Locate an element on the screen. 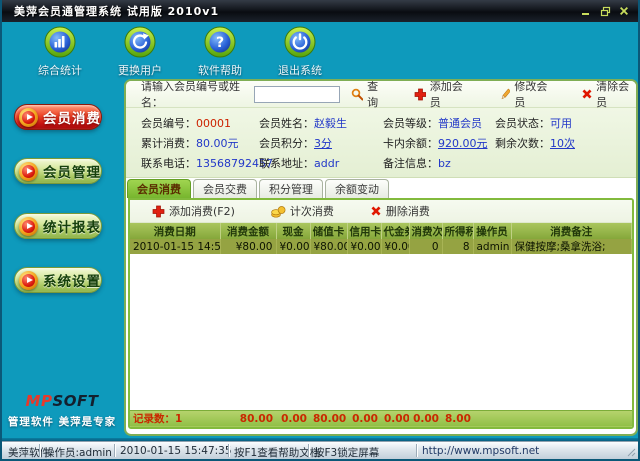 Image resolution: width=640 pixels, height=461 pixels. sum-credit-card: 0.00 is located at coordinates (364, 418).